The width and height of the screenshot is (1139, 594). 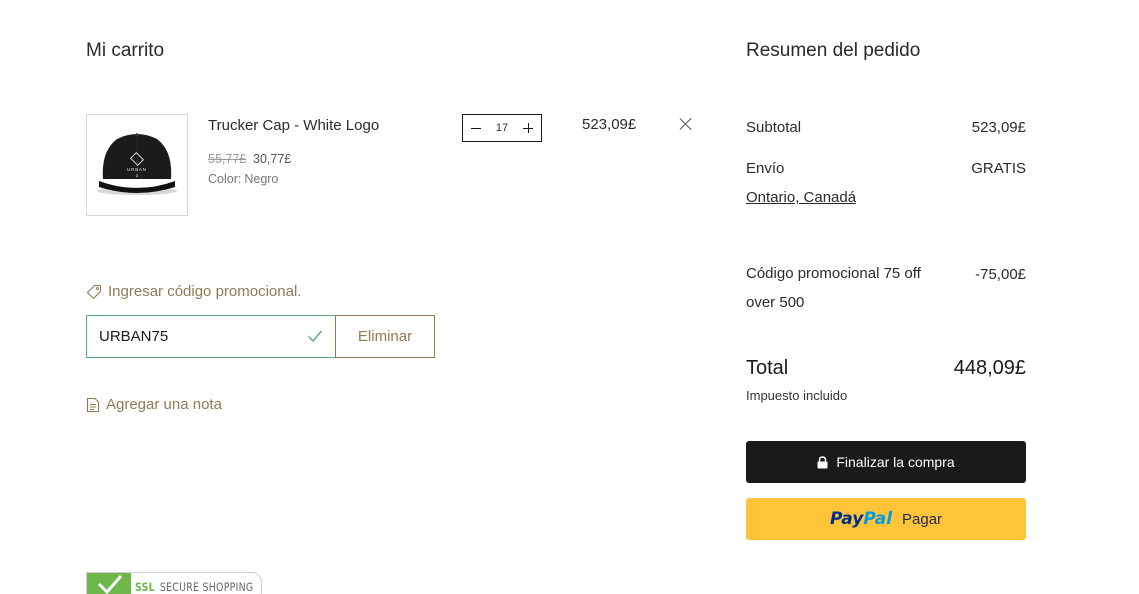 What do you see at coordinates (93, 404) in the screenshot?
I see `note-icon` at bounding box center [93, 404].